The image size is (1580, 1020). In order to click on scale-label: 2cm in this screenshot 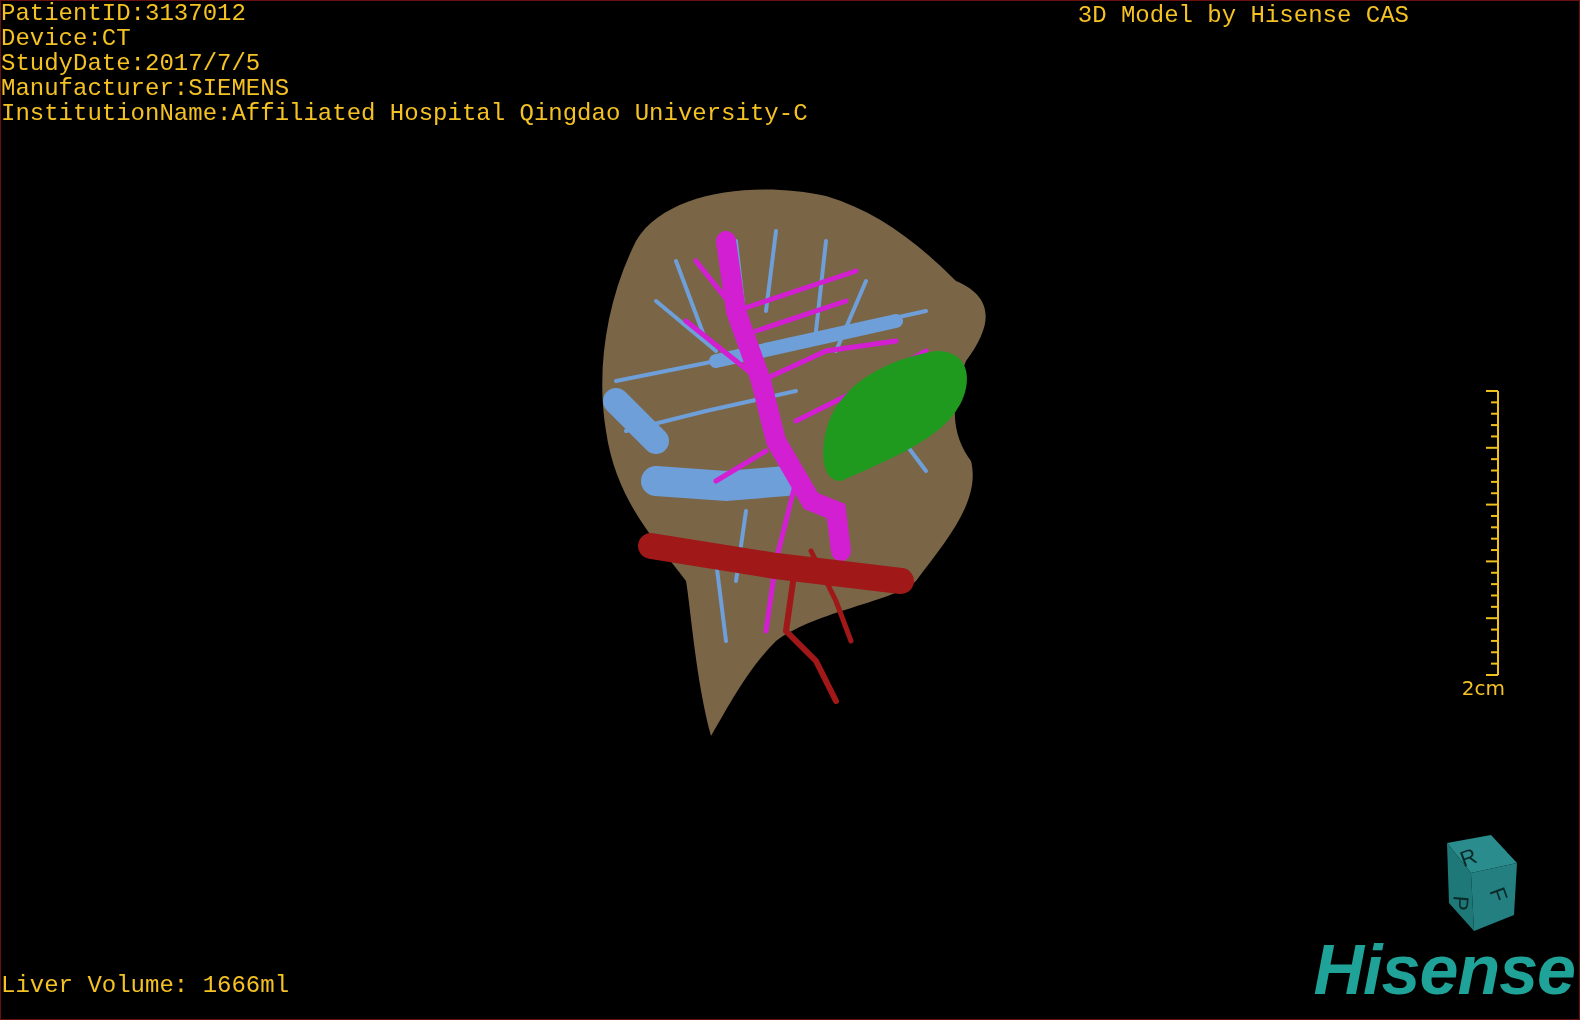, I will do `click(1483, 688)`.